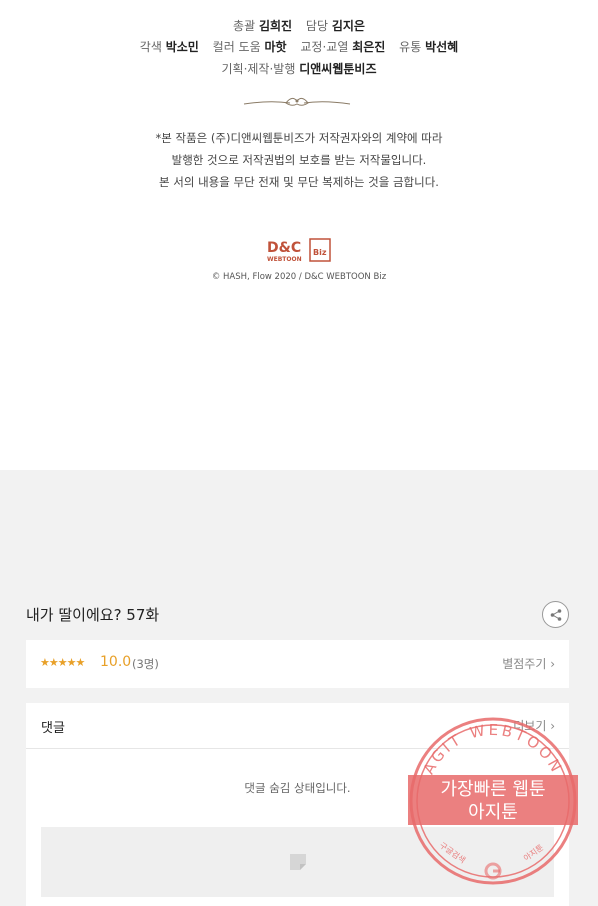 This screenshot has height=906, width=598. What do you see at coordinates (453, 852) in the screenshot?
I see `svg-text: 구글검색` at bounding box center [453, 852].